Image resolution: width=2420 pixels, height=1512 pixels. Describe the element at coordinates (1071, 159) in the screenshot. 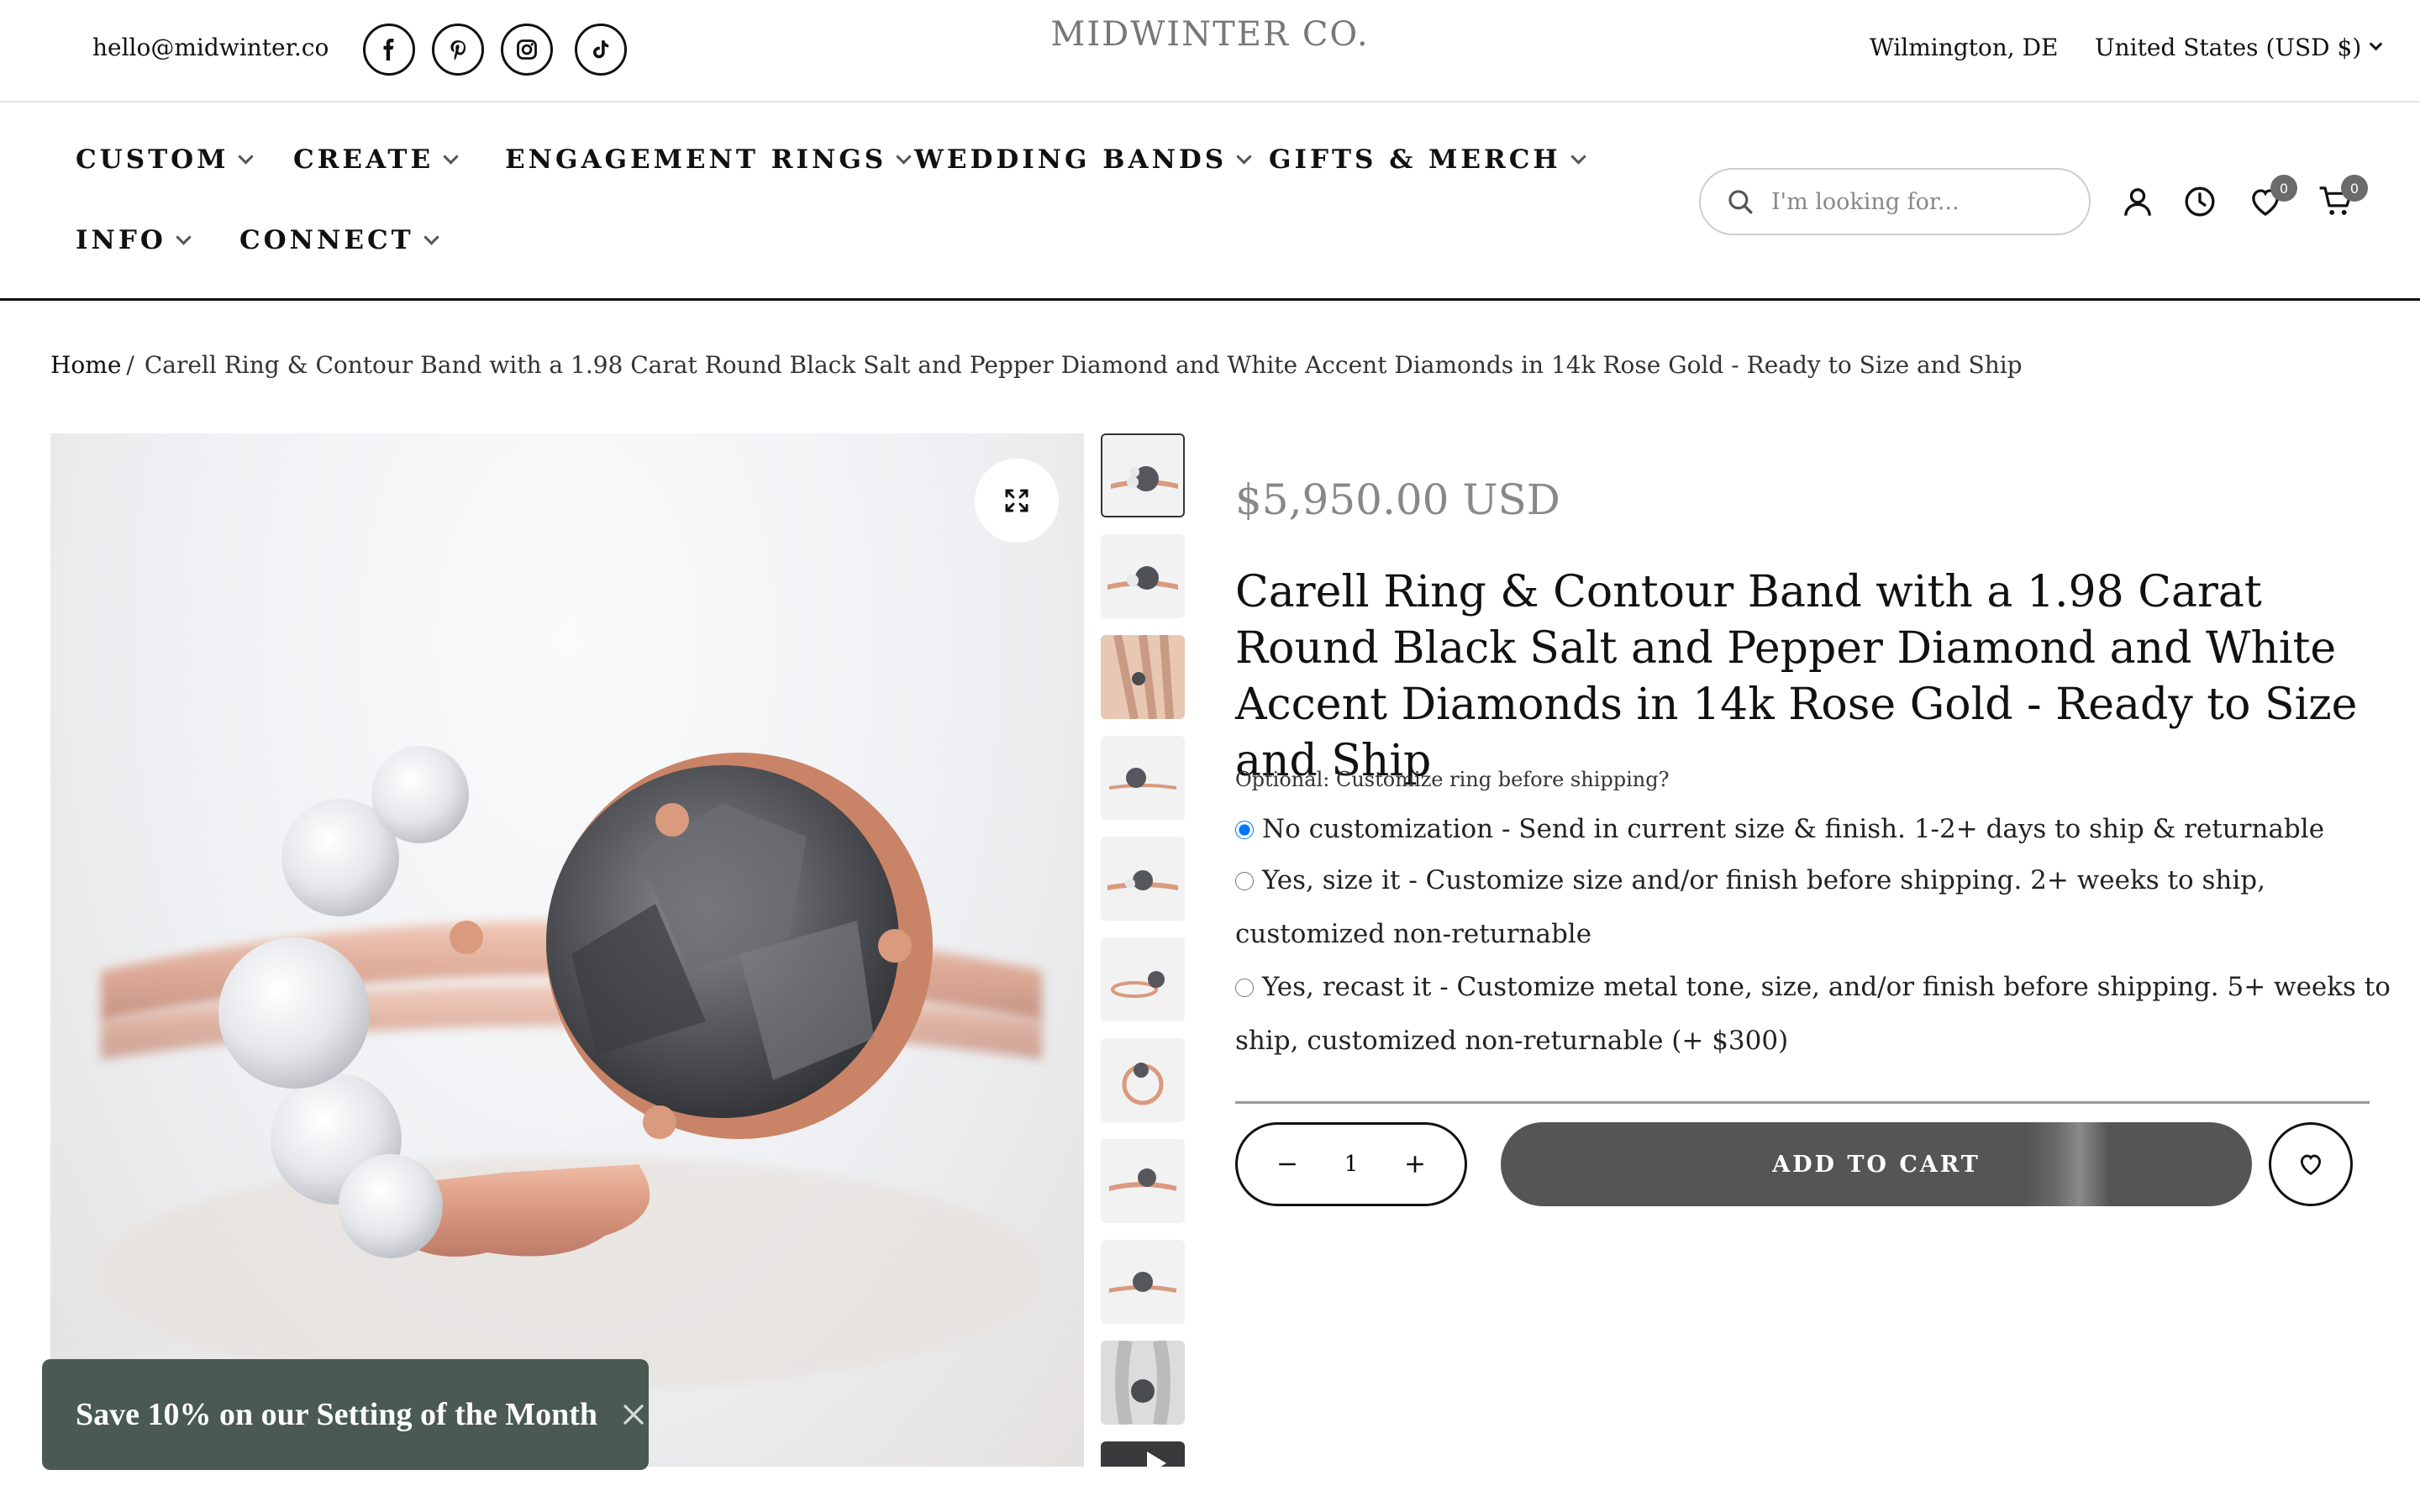

I see `nav-item-label: WEDDING BANDS` at that location.